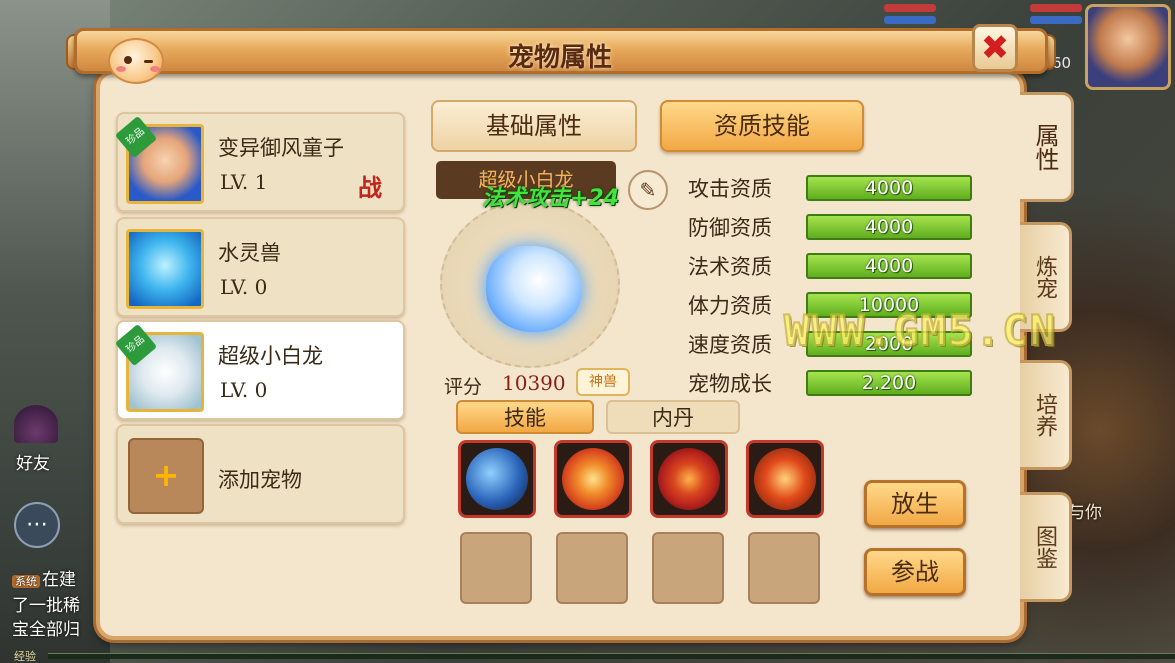 This screenshot has height=663, width=1175. I want to click on friend-button: 好友, so click(36, 440).